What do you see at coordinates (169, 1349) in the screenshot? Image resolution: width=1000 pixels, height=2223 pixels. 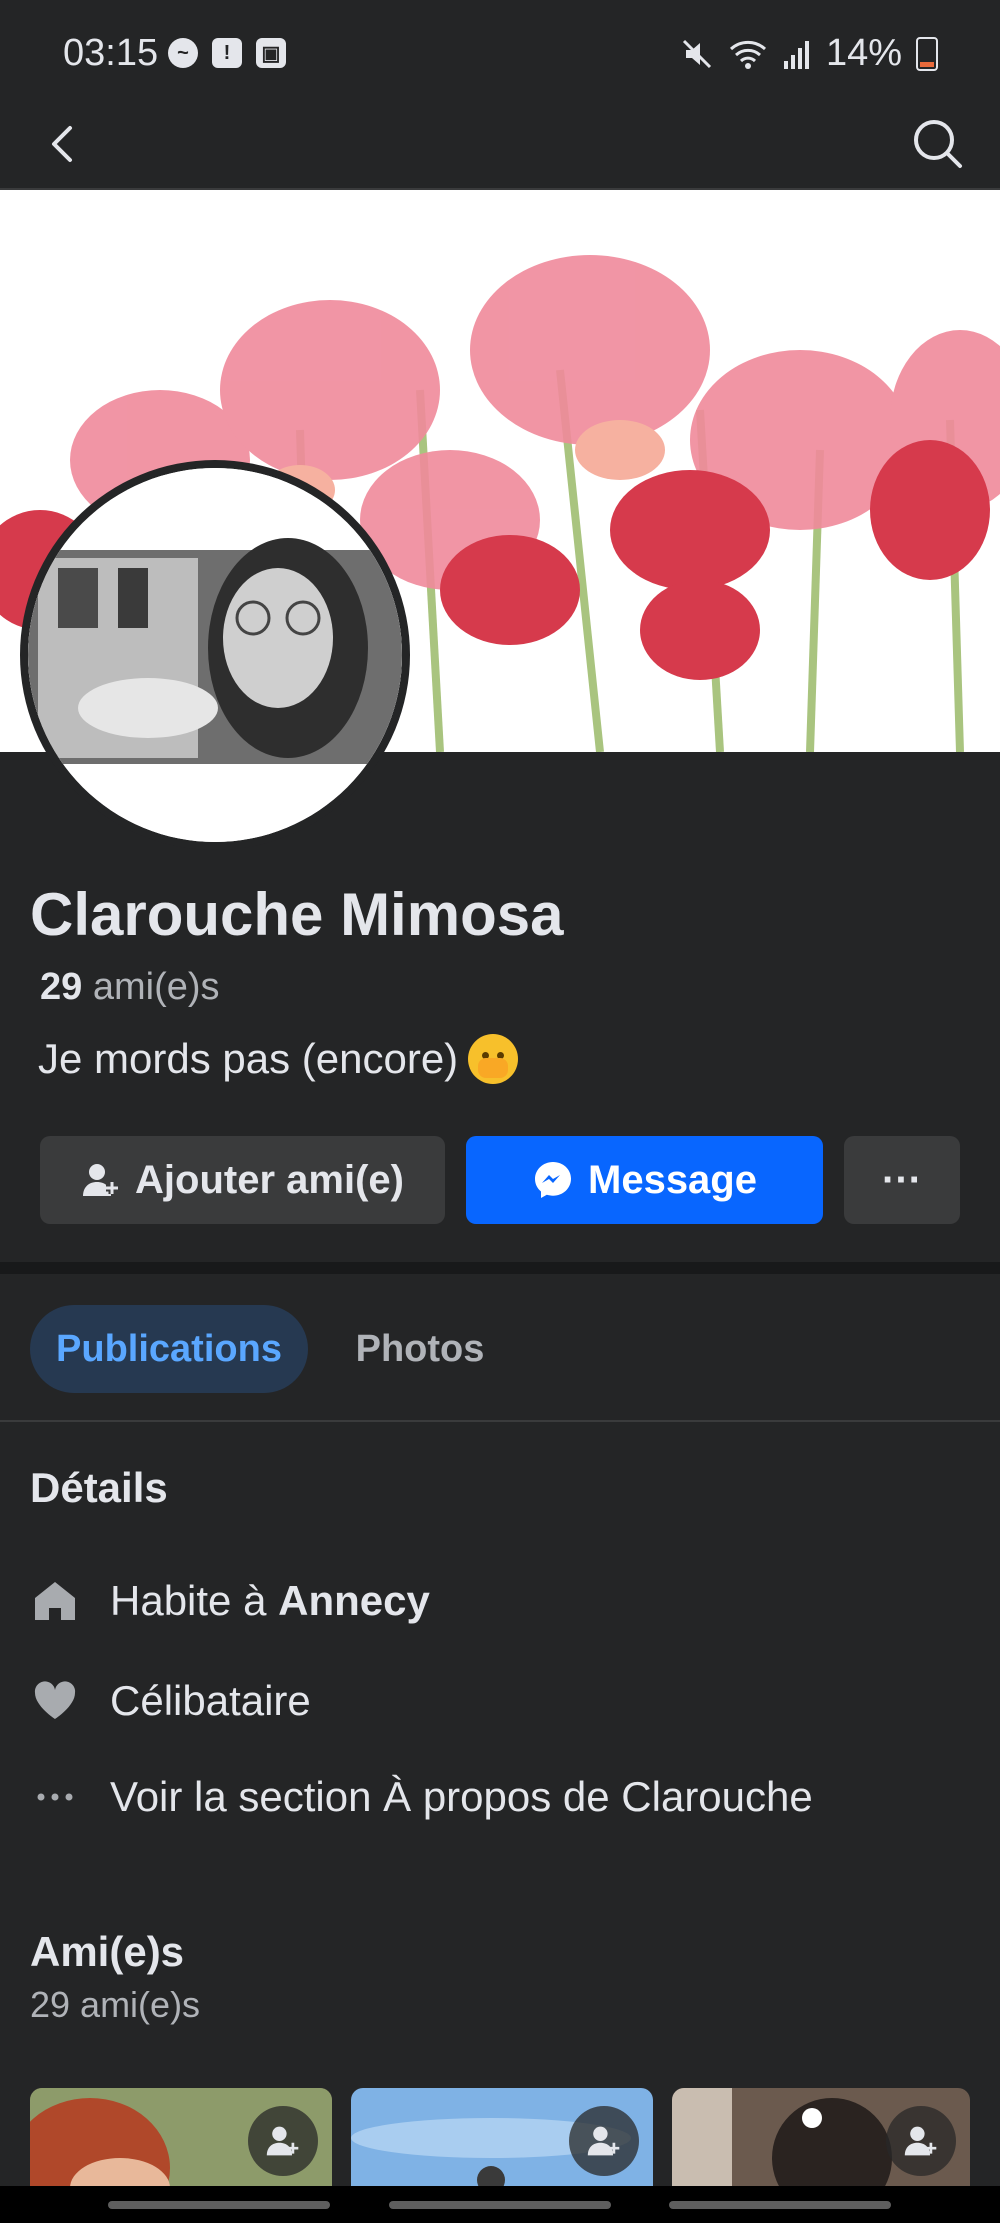 I see `tab-publications: Publications` at bounding box center [169, 1349].